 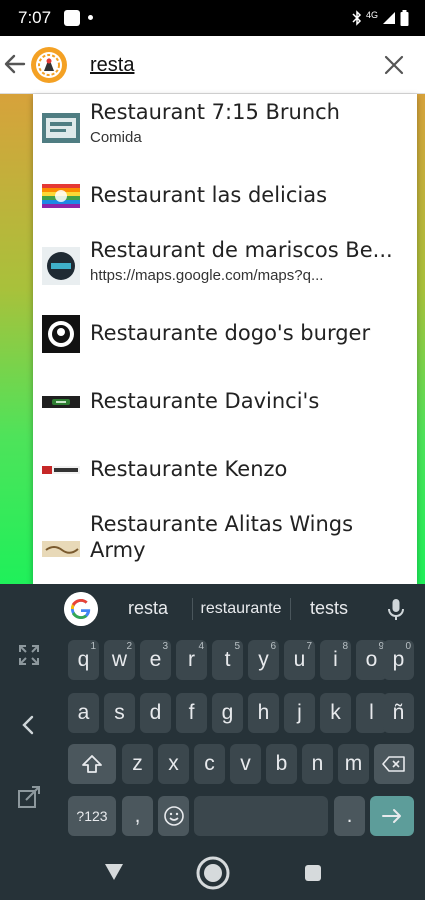 I want to click on nav-back-icon, so click(x=114, y=872).